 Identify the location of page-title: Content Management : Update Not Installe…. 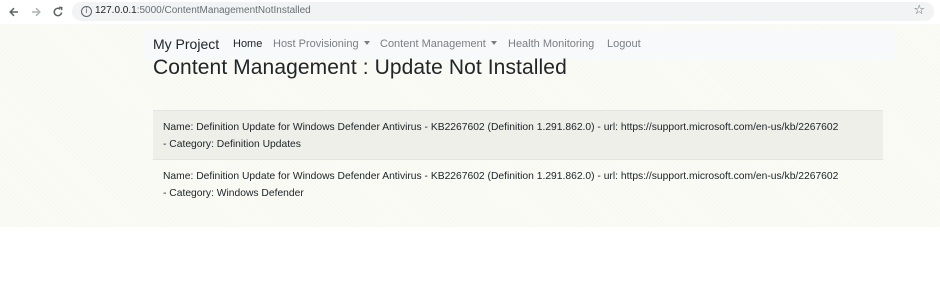
(360, 67).